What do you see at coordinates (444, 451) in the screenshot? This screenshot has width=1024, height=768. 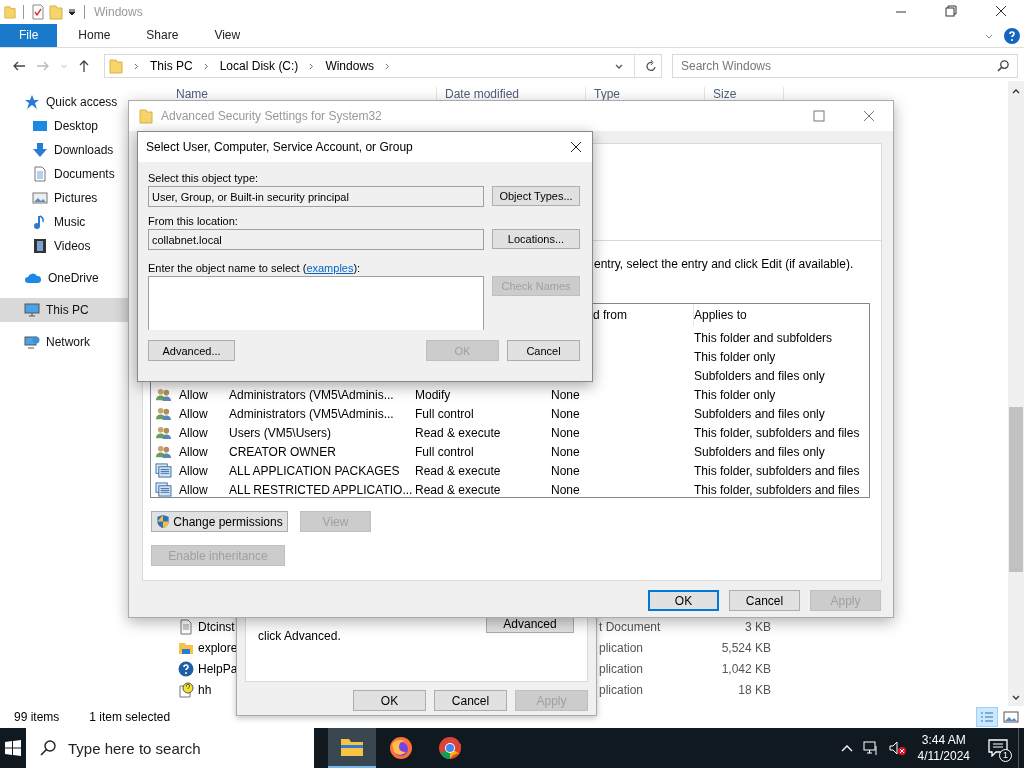 I see `table-cell: Full control` at bounding box center [444, 451].